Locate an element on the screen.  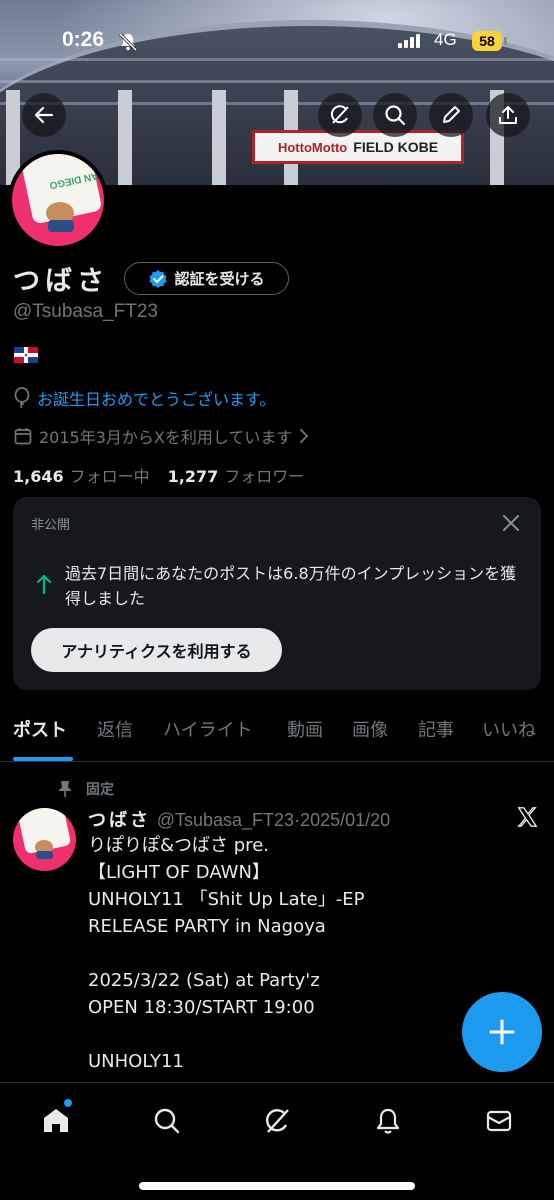
battery-level: 58 is located at coordinates (487, 41).